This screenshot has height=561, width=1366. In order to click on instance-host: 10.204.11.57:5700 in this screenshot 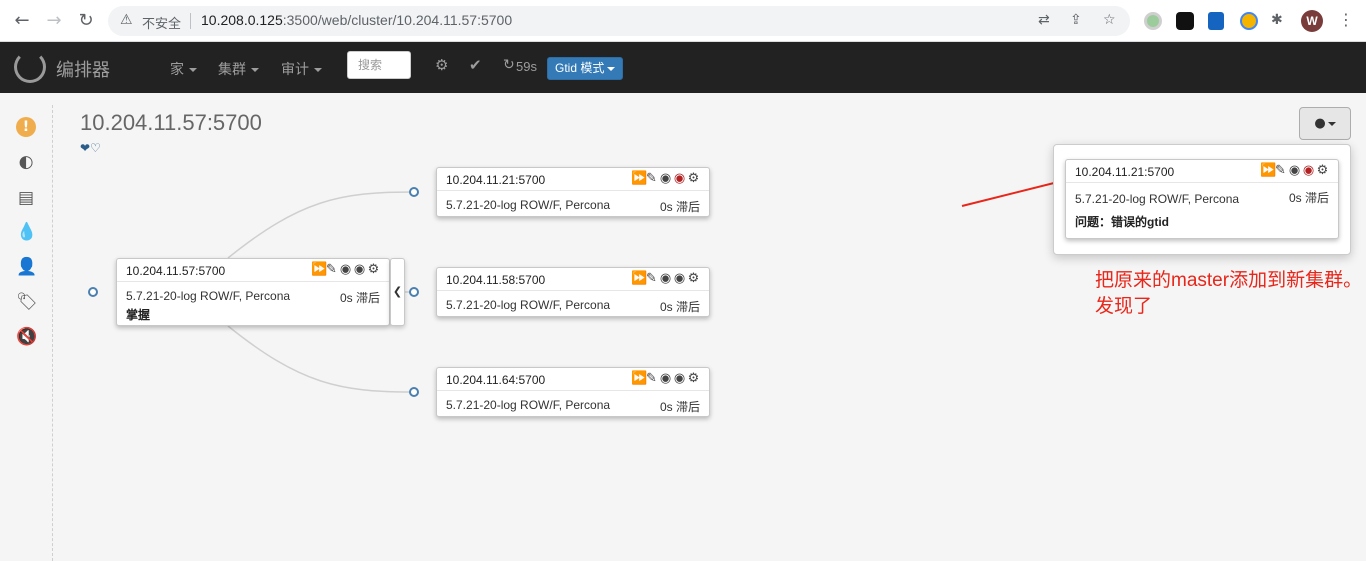, I will do `click(175, 271)`.